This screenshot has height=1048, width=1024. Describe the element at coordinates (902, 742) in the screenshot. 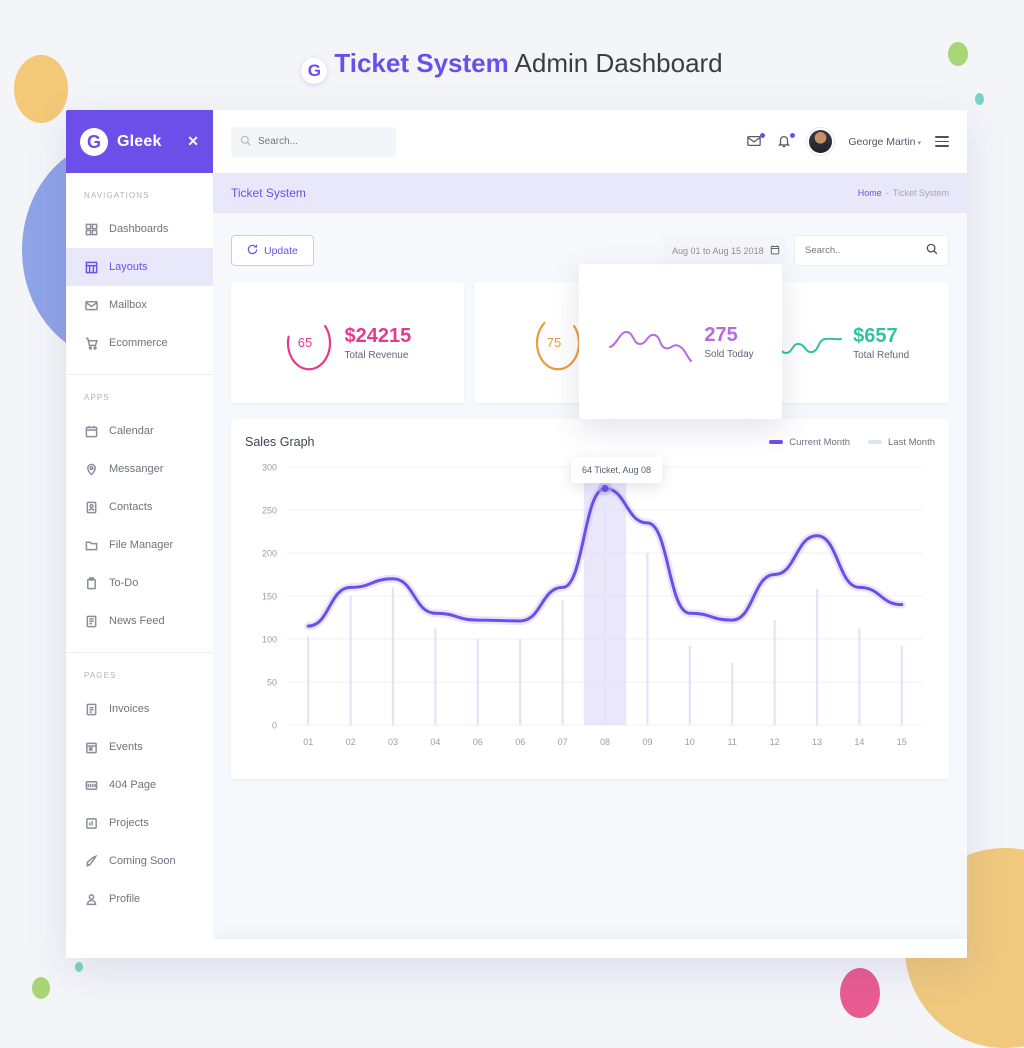

I see `svg-text: 15` at that location.